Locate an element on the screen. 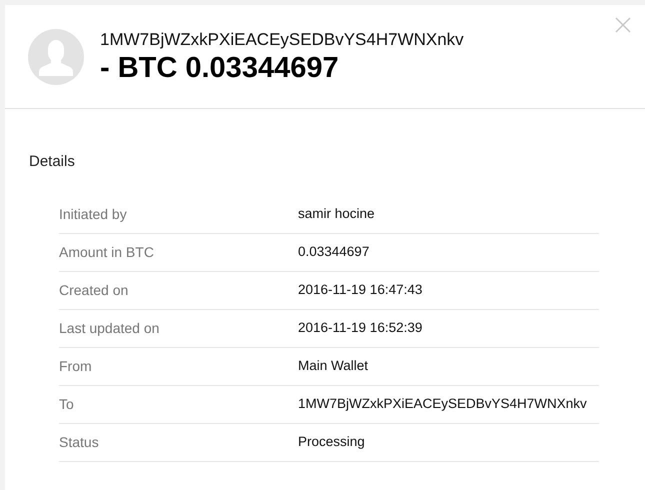  close-button is located at coordinates (623, 25).